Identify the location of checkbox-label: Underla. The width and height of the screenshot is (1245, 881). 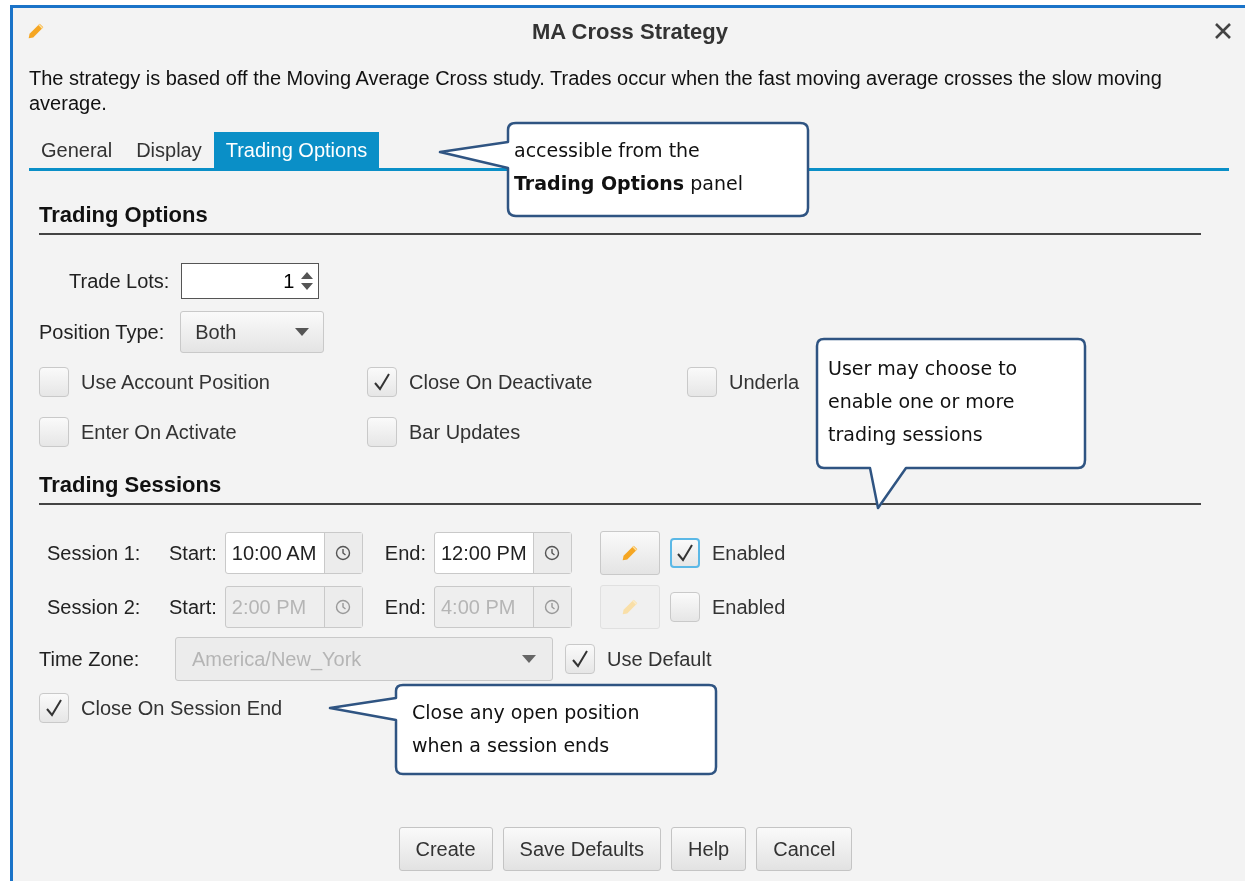
(764, 382).